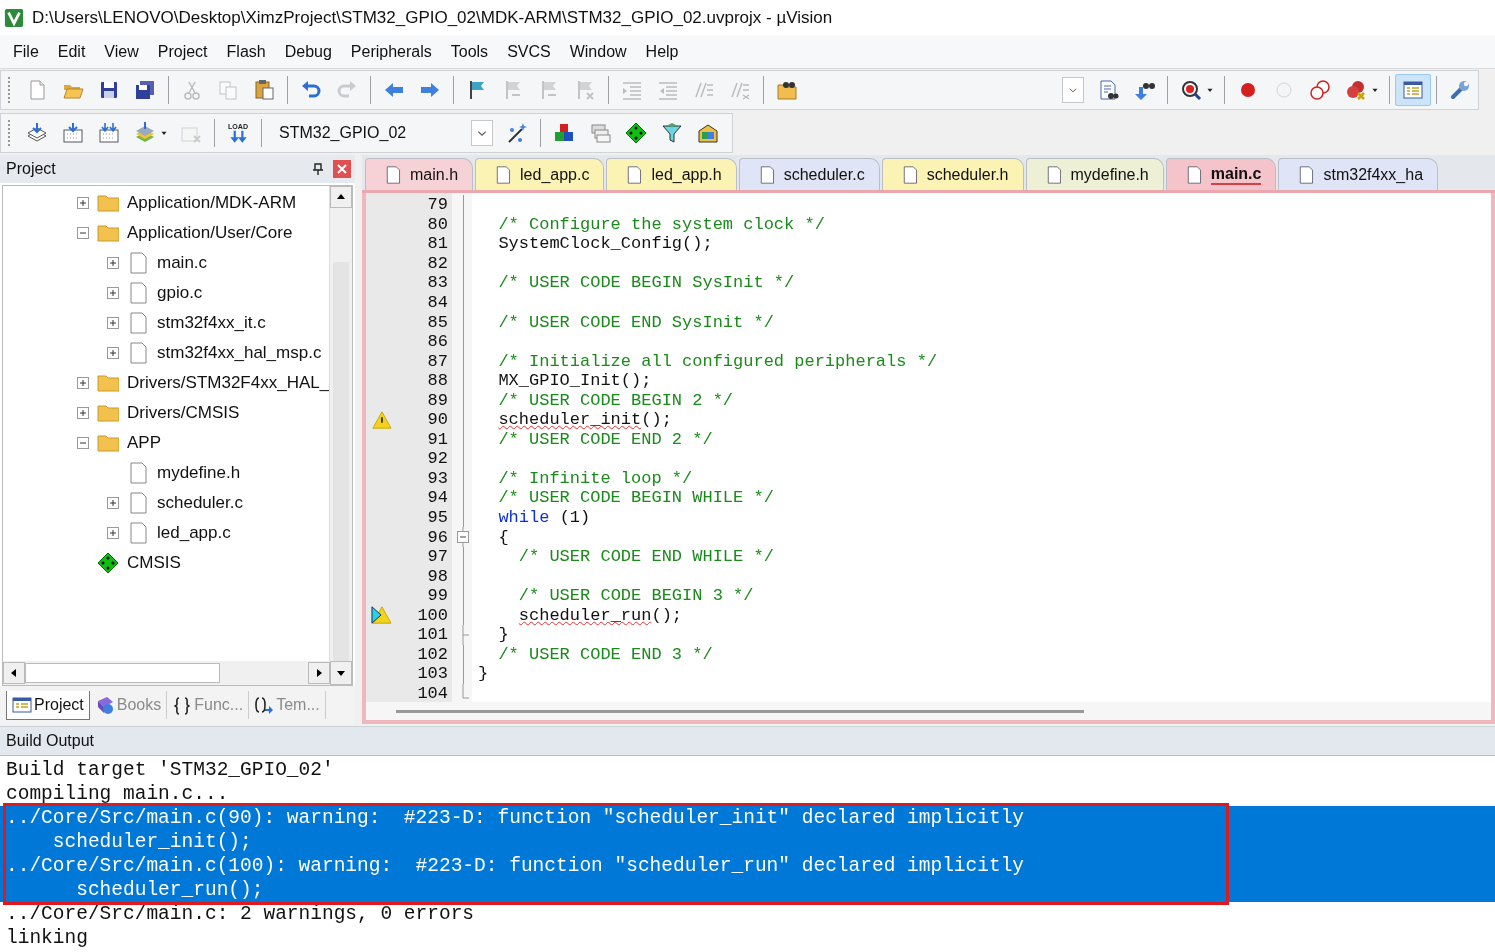  I want to click on stacked-layers-icon, so click(37, 133).